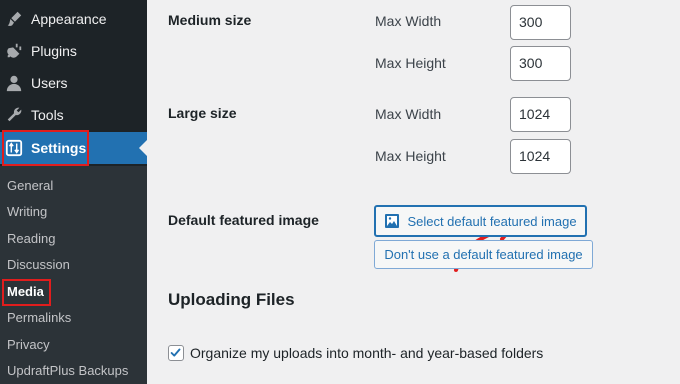 The height and width of the screenshot is (384, 680). I want to click on medium-size-label: Medium size, so click(210, 20).